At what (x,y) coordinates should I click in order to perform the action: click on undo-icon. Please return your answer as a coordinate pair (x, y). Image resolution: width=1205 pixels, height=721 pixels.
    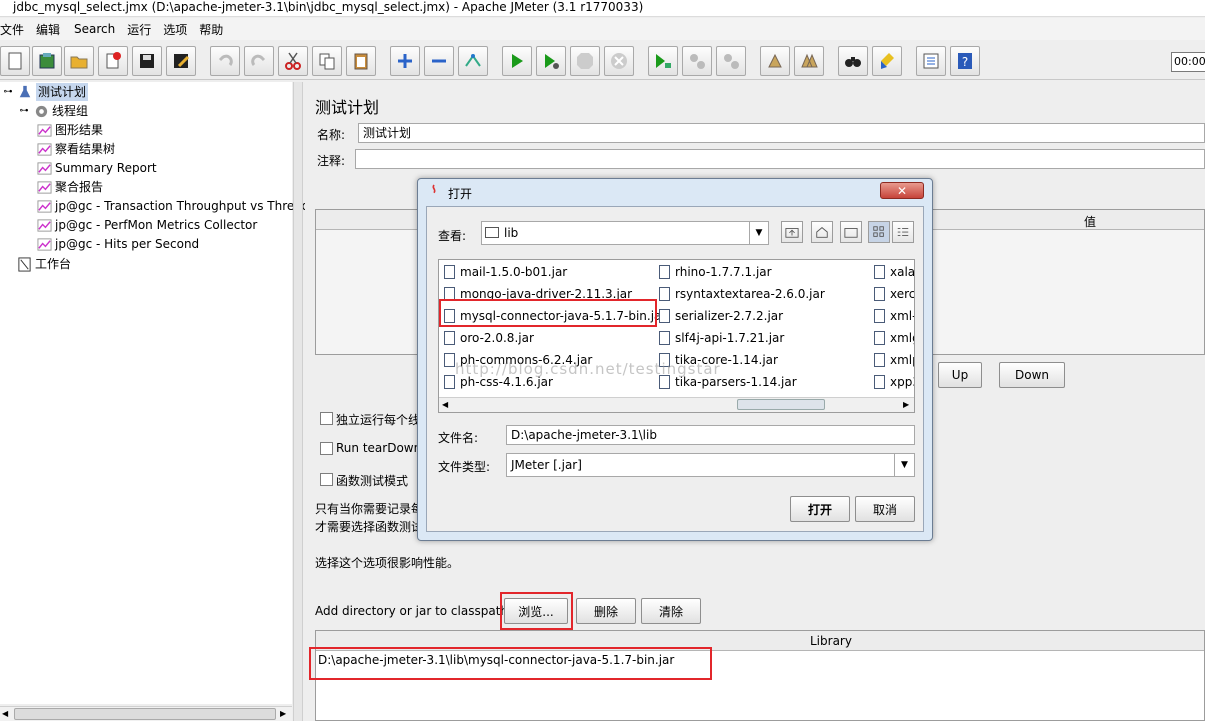
    Looking at the image, I should click on (225, 61).